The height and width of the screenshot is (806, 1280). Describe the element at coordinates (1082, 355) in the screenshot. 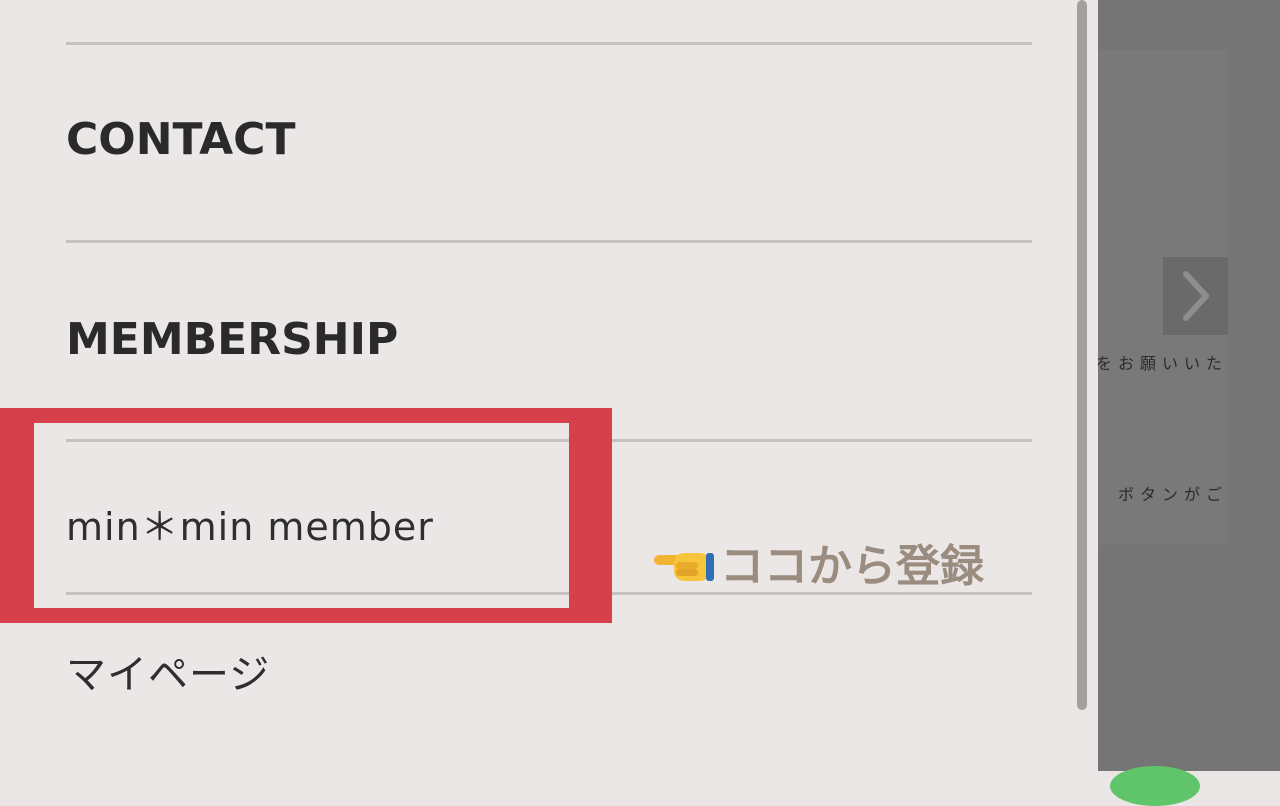

I see `scrollbar` at that location.